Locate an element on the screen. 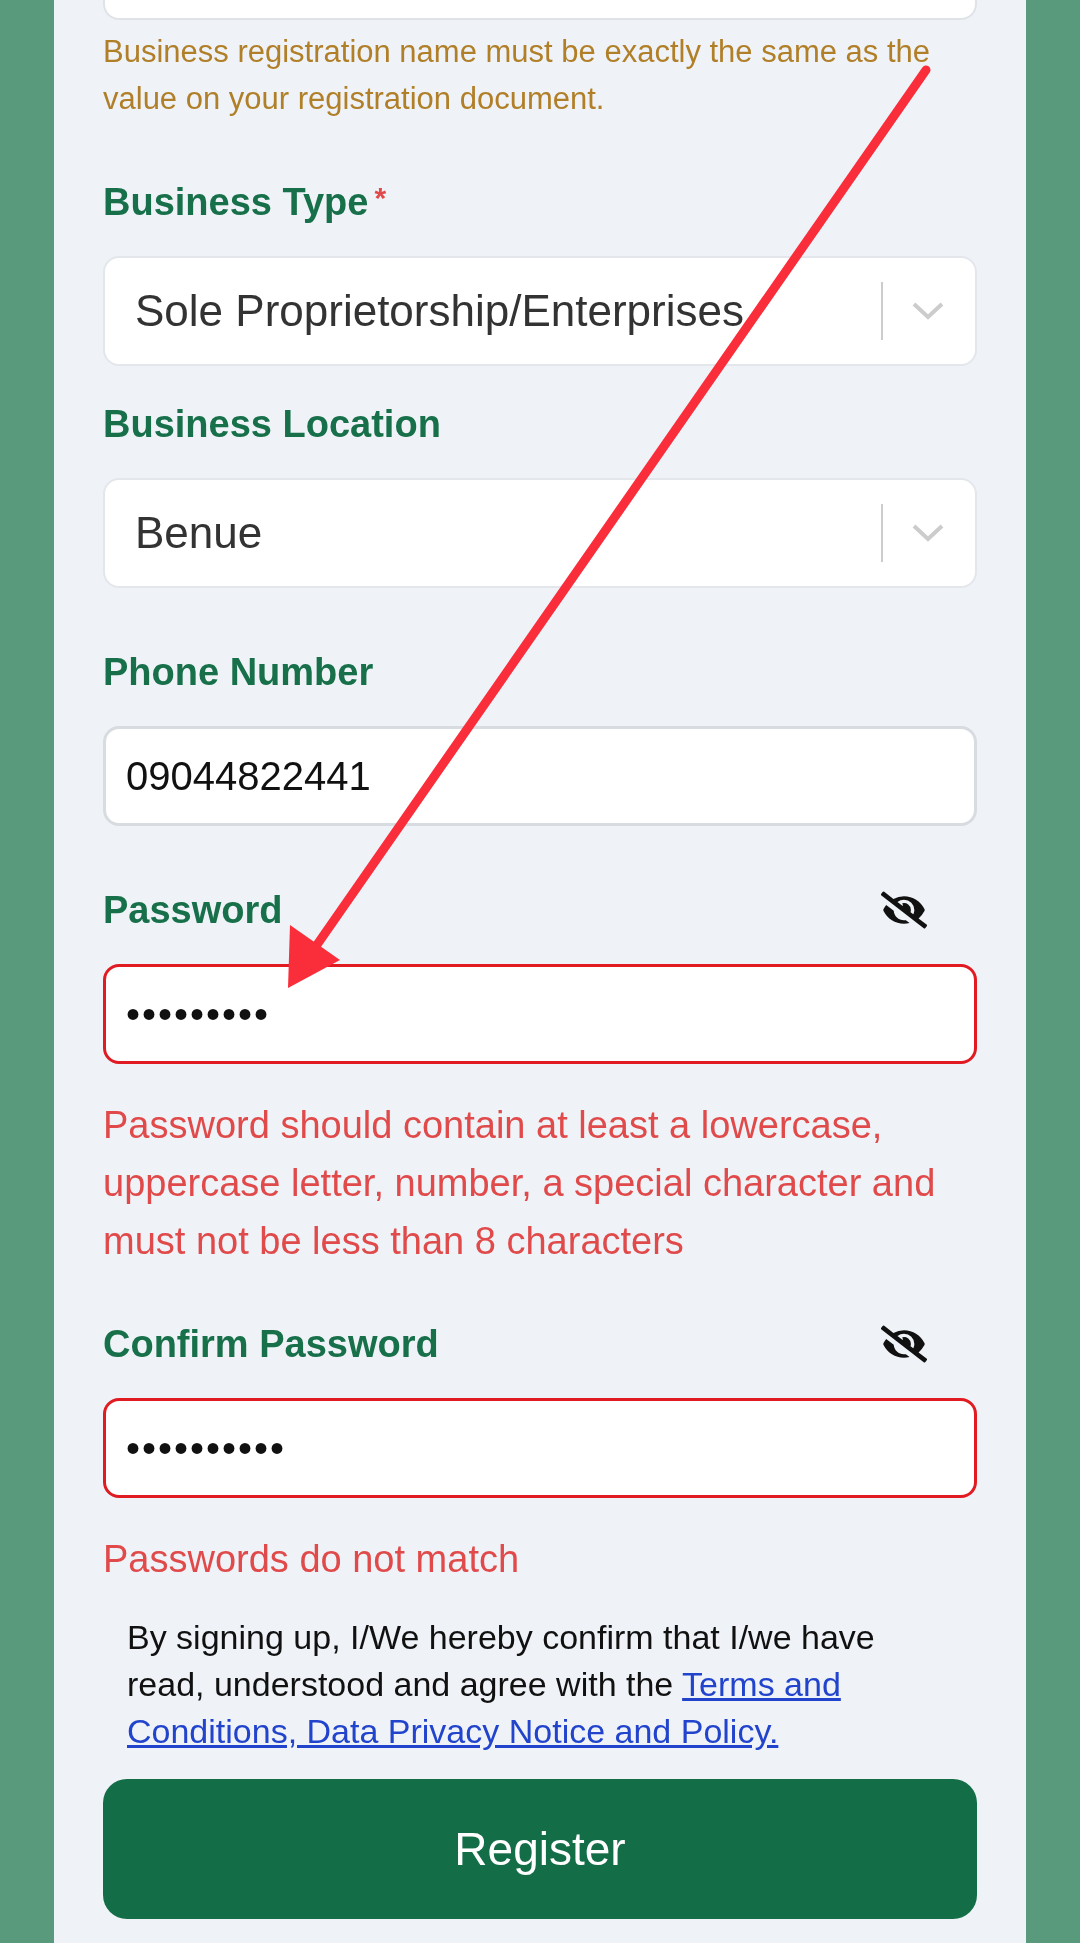 This screenshot has height=1943, width=1080. consent-text: By signing up, I/We hereby confirm that I/we have read, understood and agree with the Terms and Conditions, Data Privacy Notice and Policy. is located at coordinates (501, 1684).